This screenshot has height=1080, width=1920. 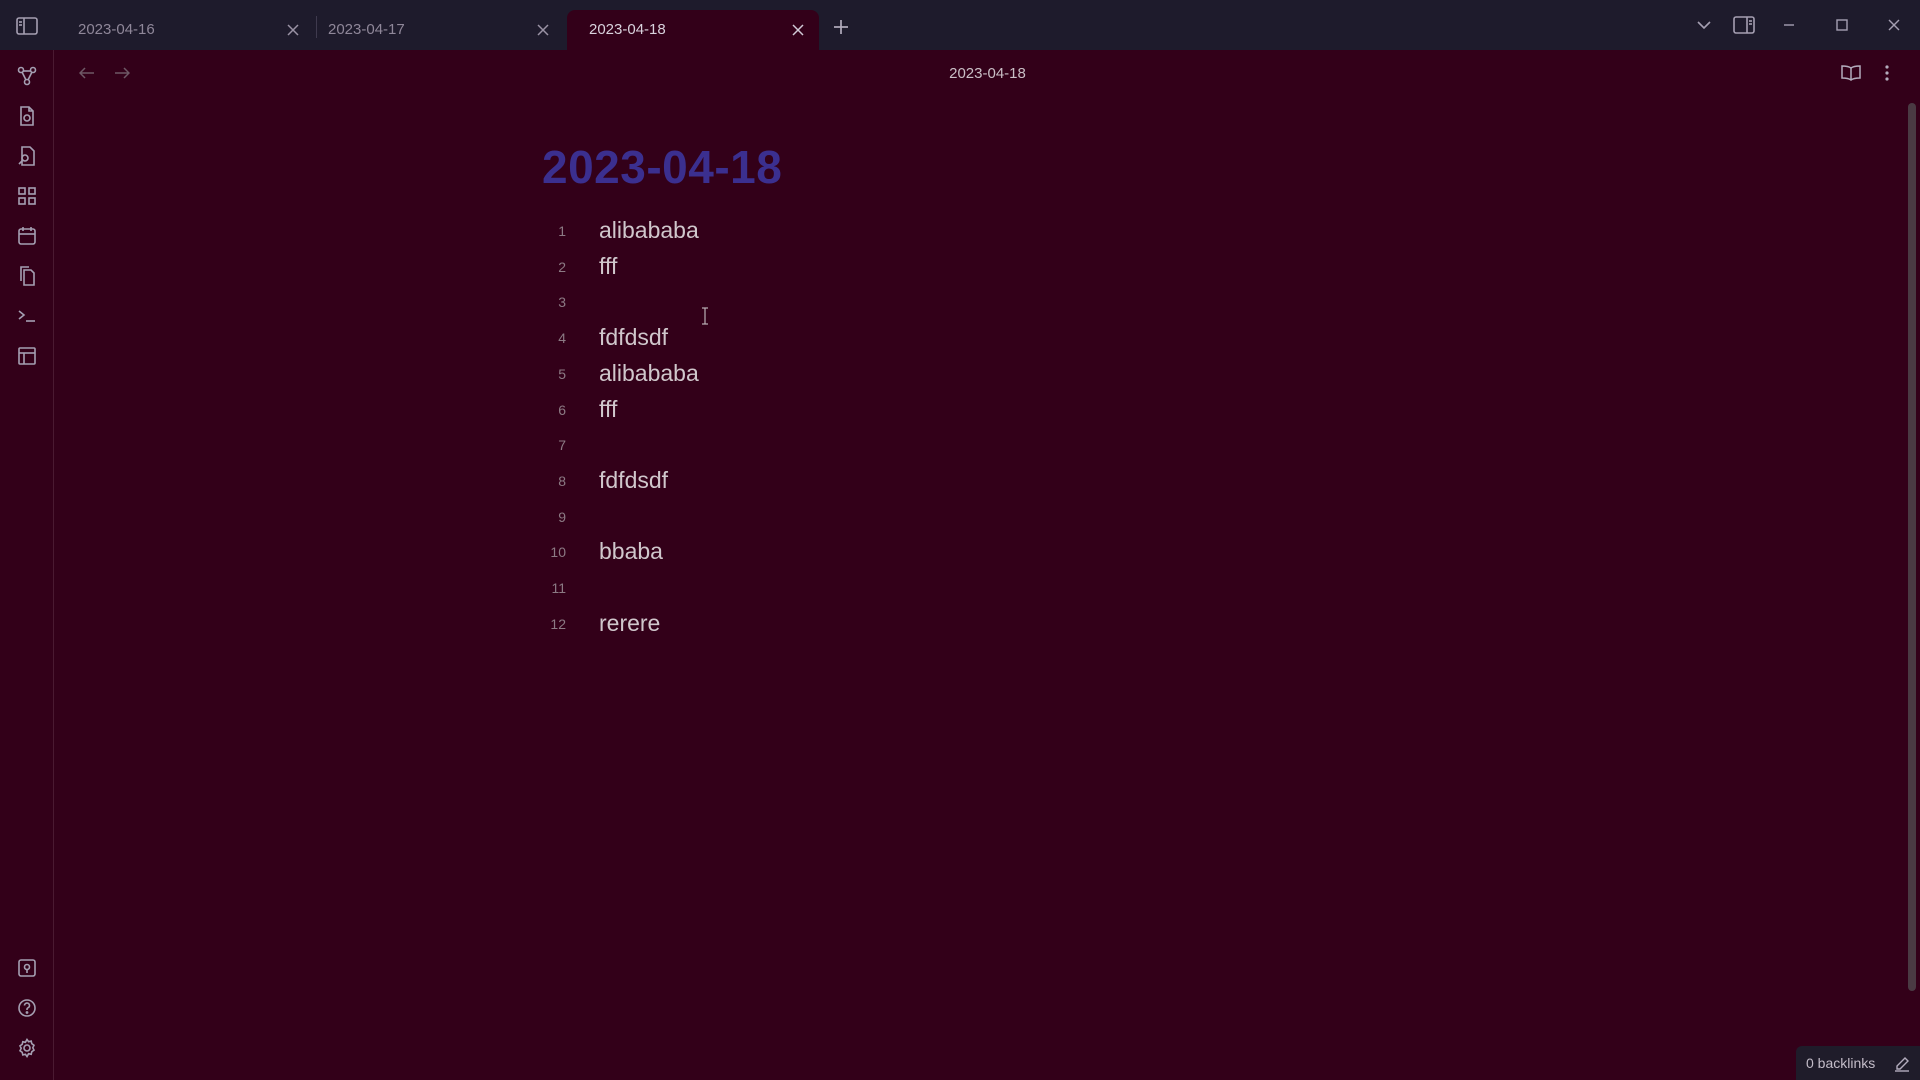 I want to click on line-number: 3, so click(x=562, y=302).